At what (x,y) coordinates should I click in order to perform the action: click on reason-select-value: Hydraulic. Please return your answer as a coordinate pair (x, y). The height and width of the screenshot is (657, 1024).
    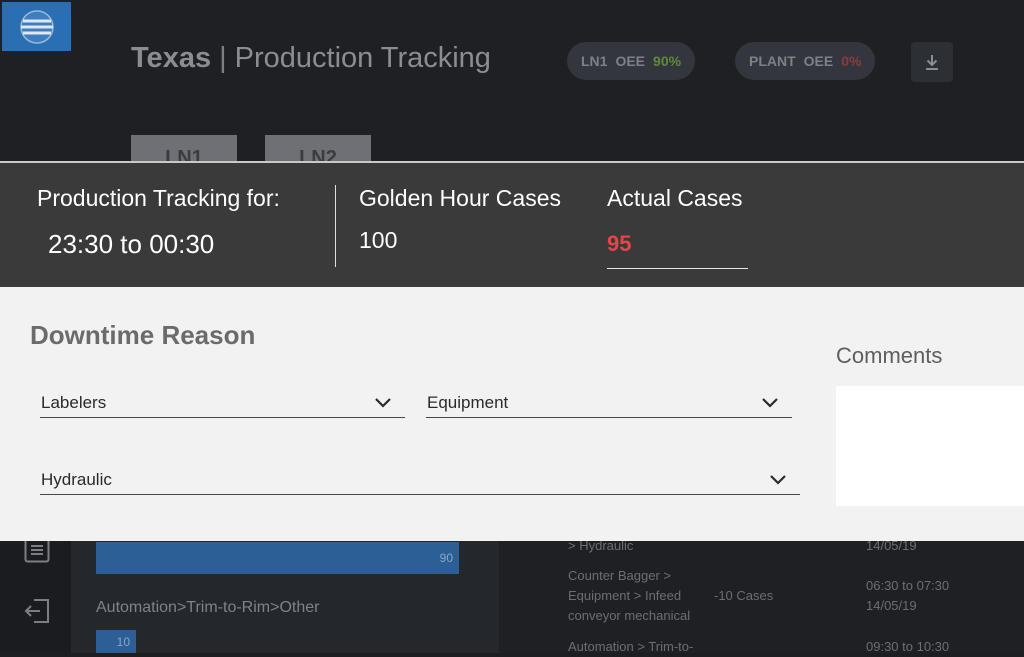
    Looking at the image, I should click on (76, 479).